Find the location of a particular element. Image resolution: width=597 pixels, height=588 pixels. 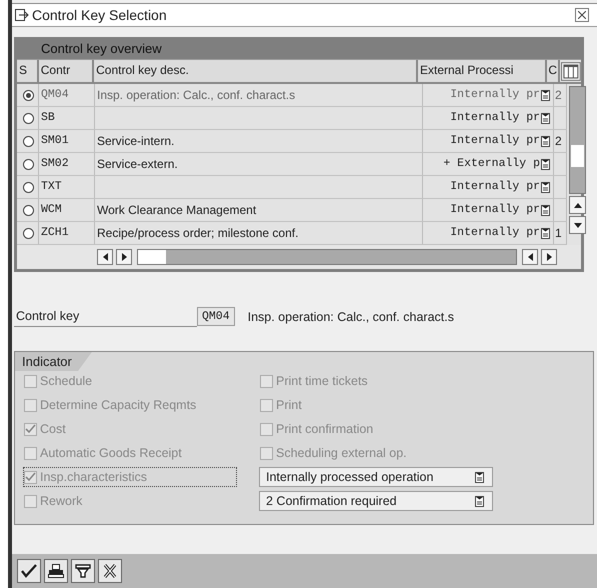

window-icon is located at coordinates (22, 15).